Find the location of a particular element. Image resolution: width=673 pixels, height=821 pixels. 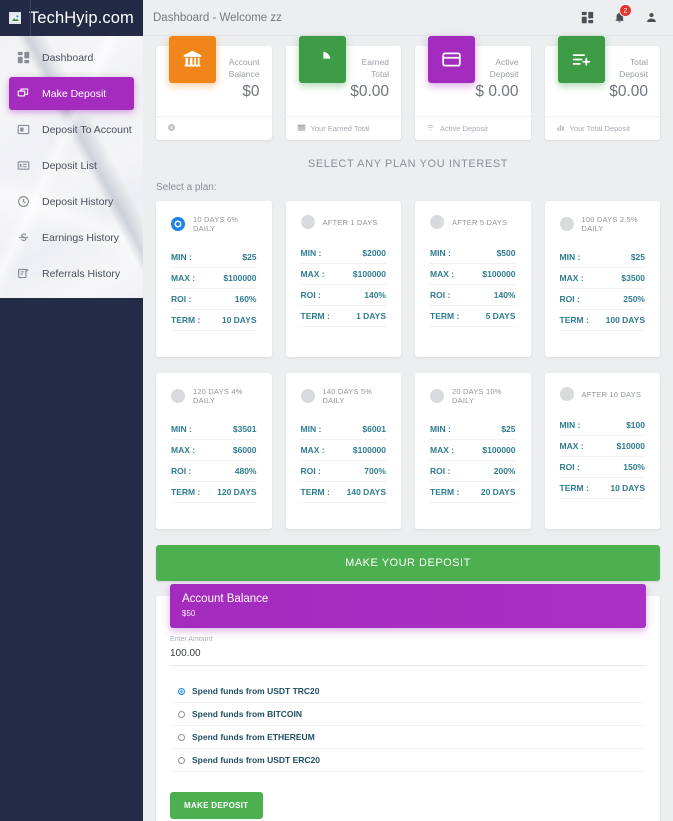

funding-option-label: Spend funds from ETHEREUM is located at coordinates (253, 737).